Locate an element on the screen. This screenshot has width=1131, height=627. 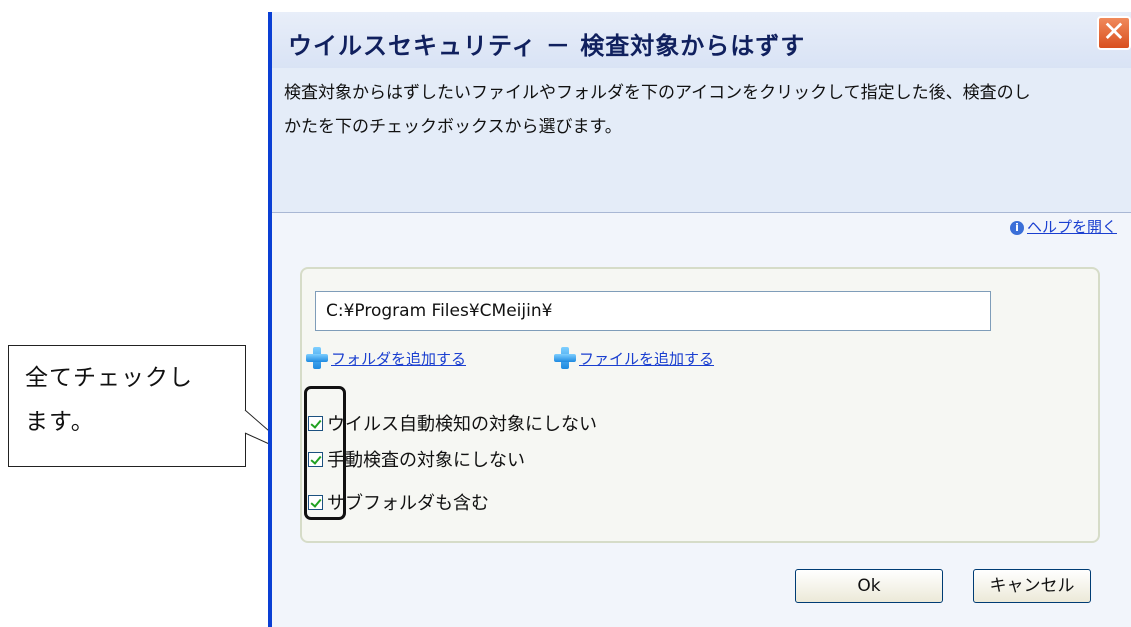
callout-annotation: 全てチェックし ます。 is located at coordinates (127, 406).